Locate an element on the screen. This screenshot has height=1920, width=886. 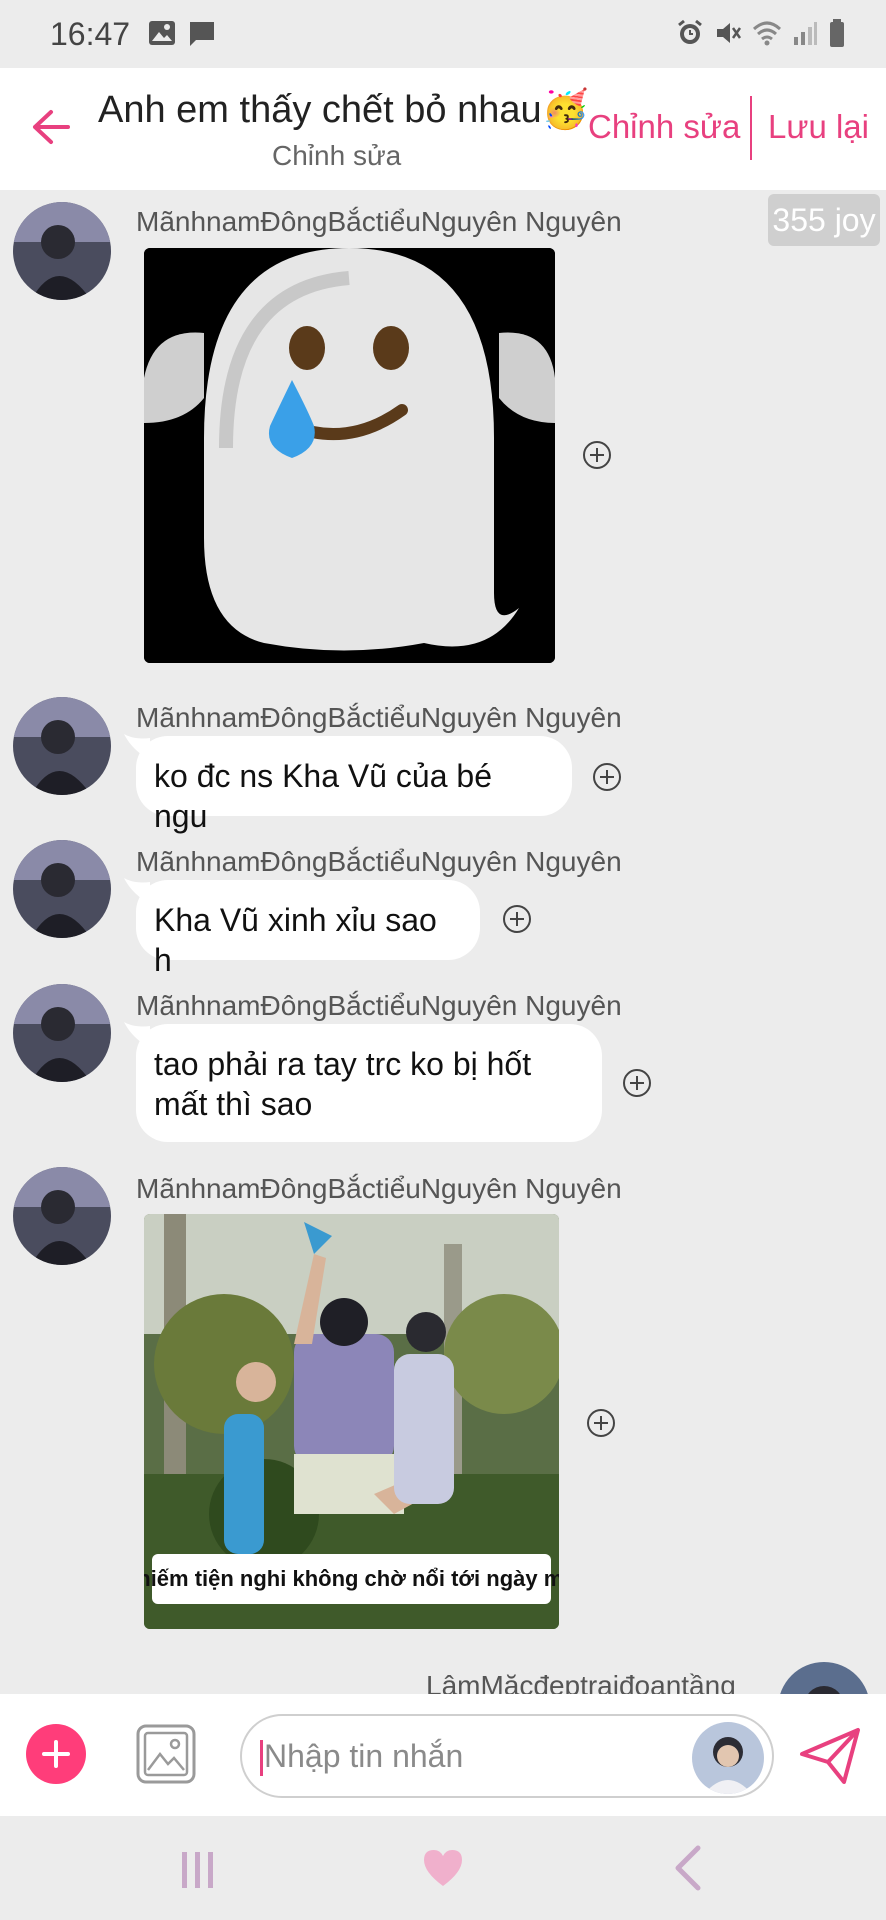
gallery-notification-icon is located at coordinates (162, 33).